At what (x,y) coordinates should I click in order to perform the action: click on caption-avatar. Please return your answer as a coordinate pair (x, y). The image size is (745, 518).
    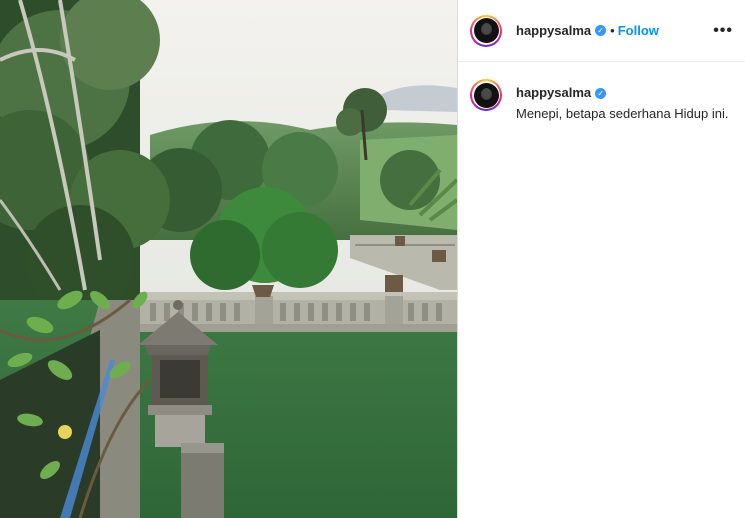
    Looking at the image, I should click on (486, 95).